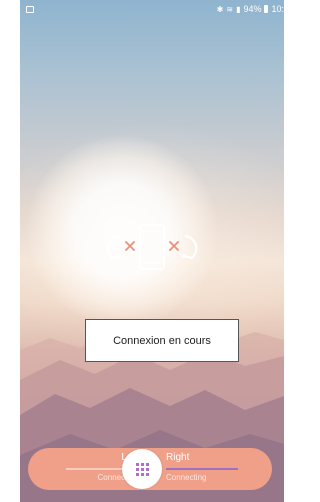 Image resolution: width=320 pixels, height=502 pixels. I want to click on status-time: 10:, so click(277, 9).